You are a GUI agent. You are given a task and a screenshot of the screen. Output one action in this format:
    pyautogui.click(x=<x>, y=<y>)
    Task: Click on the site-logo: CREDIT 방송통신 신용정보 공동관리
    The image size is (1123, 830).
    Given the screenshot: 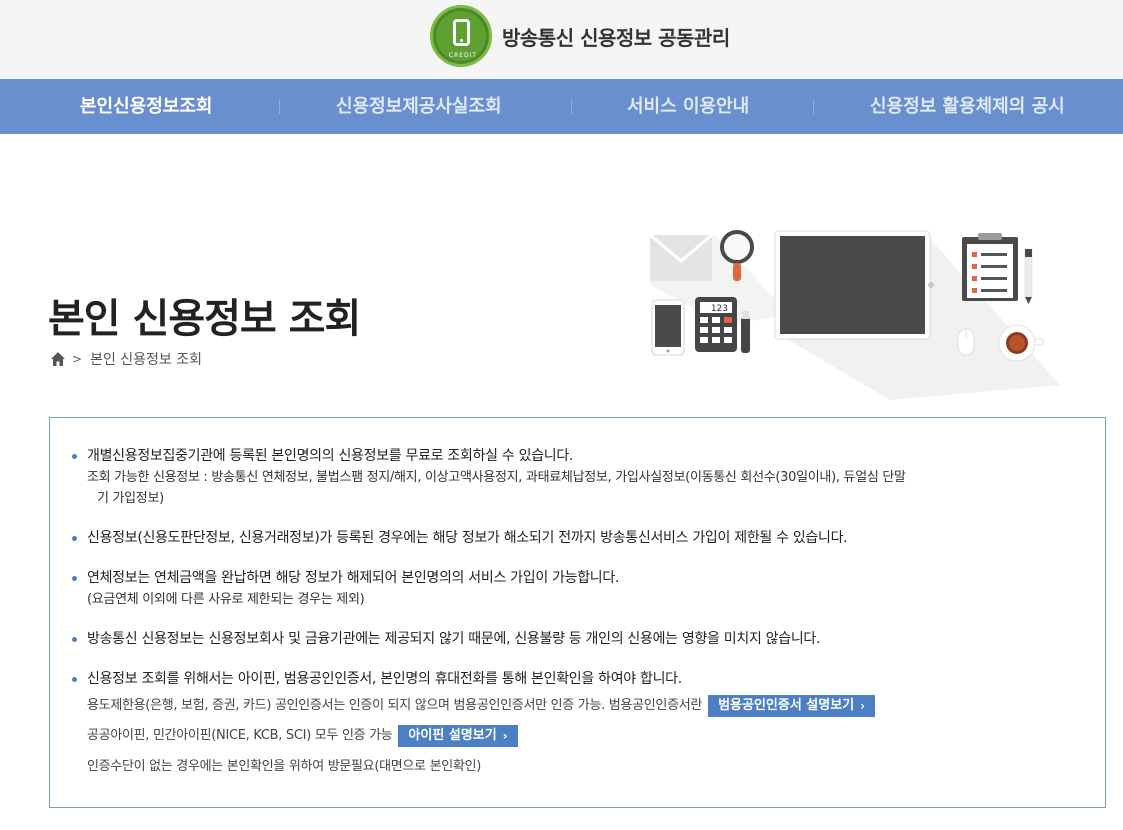 What is the action you would take?
    pyautogui.click(x=580, y=36)
    